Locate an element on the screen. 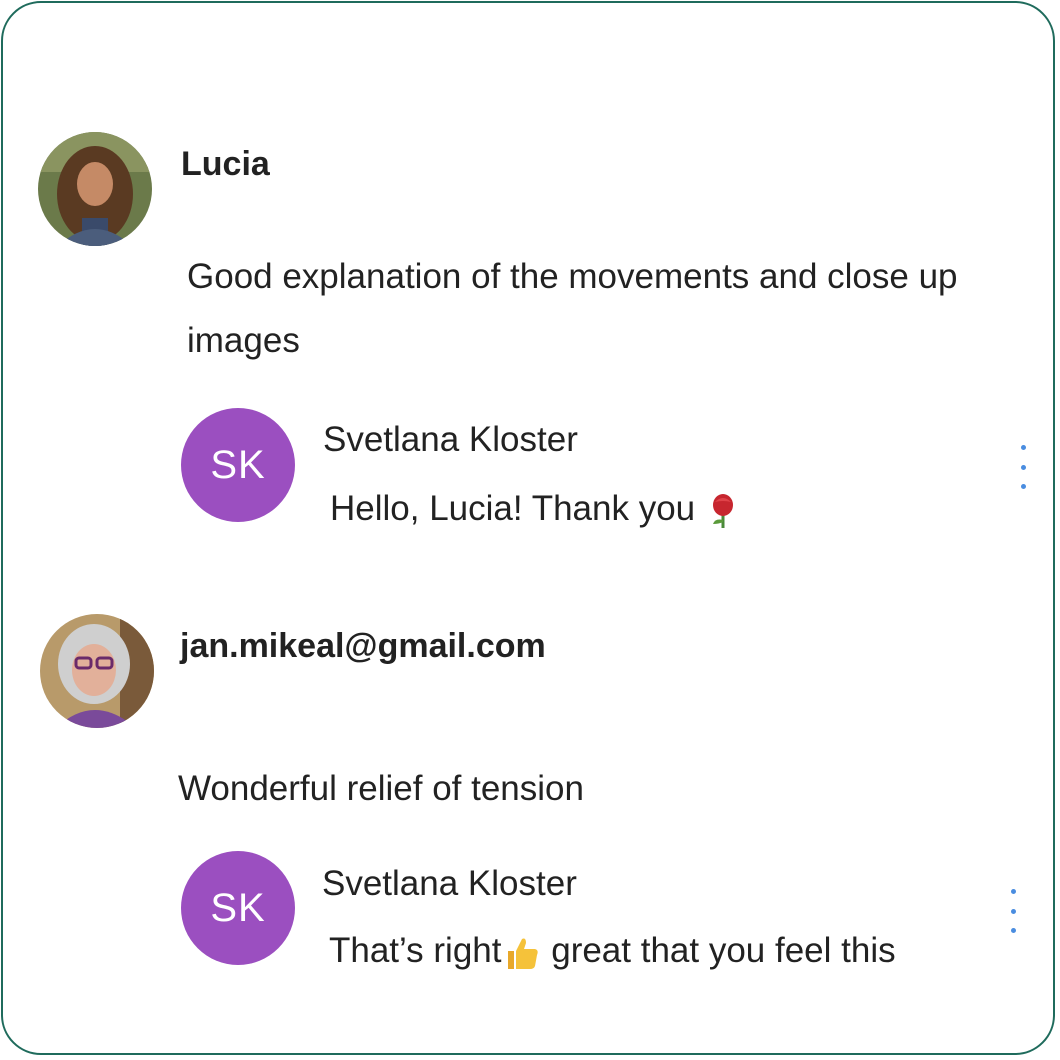 The height and width of the screenshot is (1060, 1060). reply-text-before: That’s right is located at coordinates (415, 950).